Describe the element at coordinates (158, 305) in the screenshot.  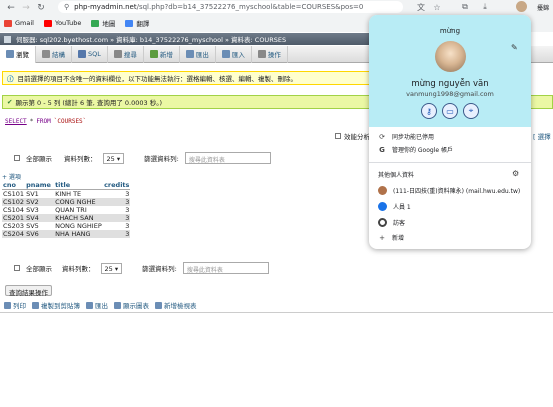
I see `view-icon` at that location.